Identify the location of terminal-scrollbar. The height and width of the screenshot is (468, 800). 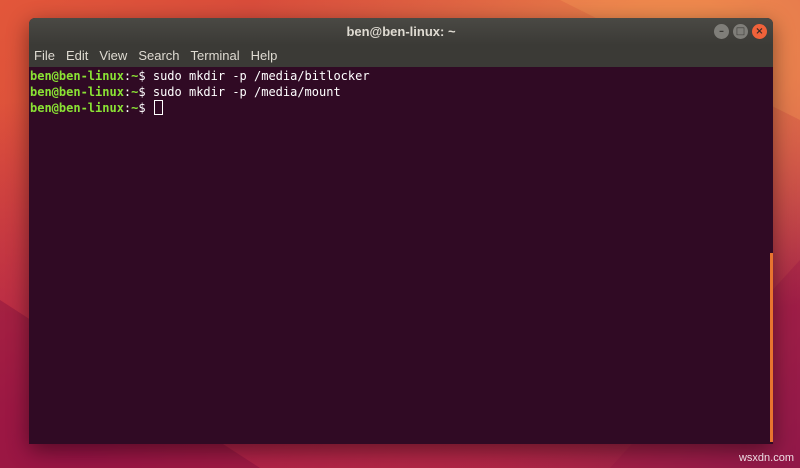
(770, 255).